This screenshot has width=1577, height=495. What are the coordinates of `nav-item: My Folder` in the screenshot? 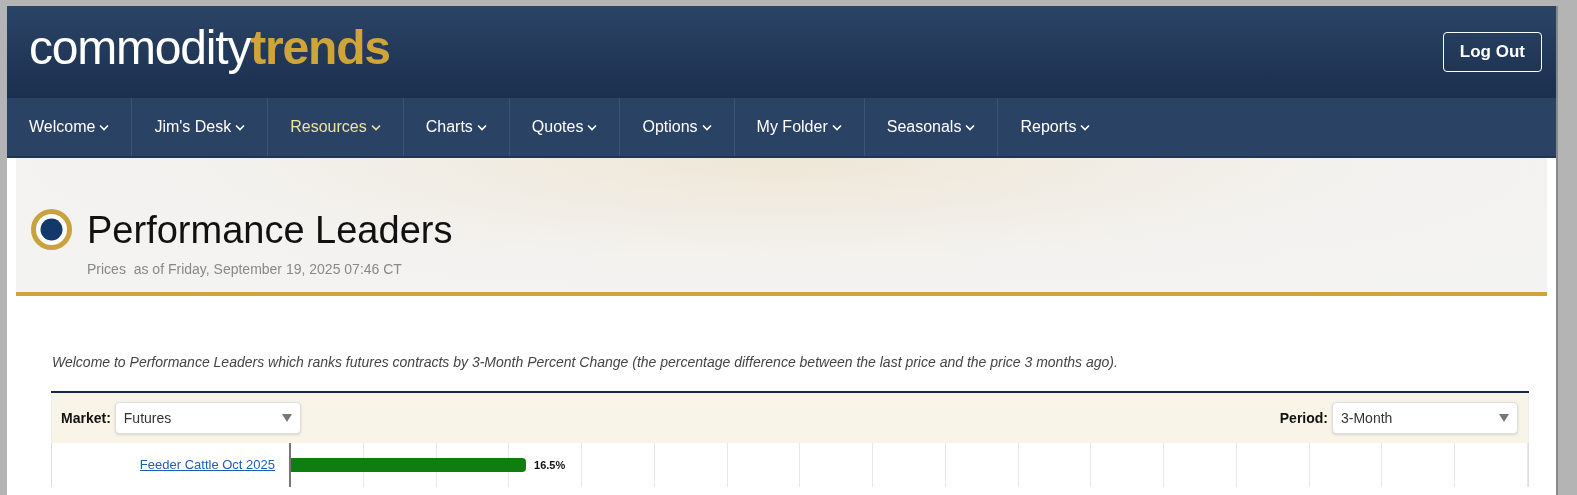 It's located at (798, 127).